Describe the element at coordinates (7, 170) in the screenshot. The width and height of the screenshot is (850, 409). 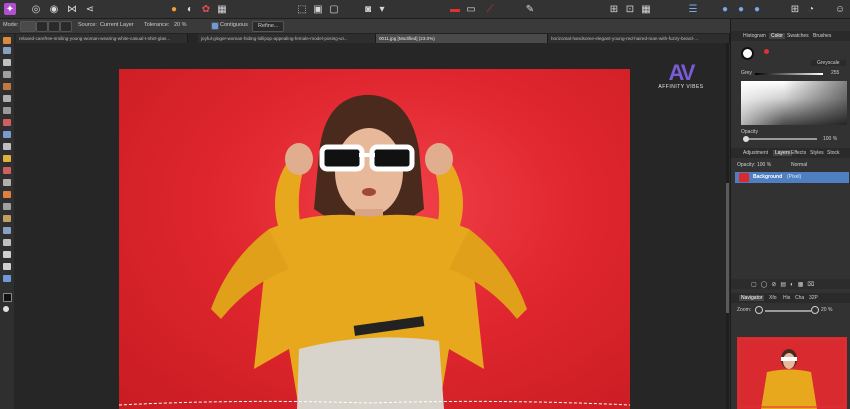
I see `erase-brush-icon` at that location.